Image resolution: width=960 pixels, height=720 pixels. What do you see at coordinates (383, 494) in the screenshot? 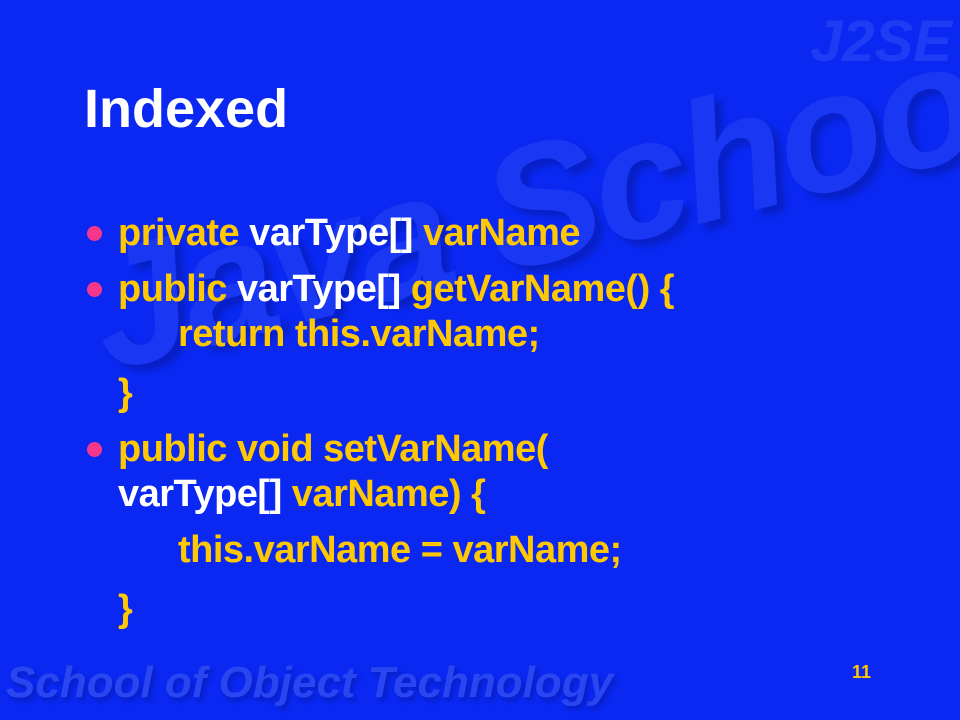
I see `identifier: varName) {` at bounding box center [383, 494].